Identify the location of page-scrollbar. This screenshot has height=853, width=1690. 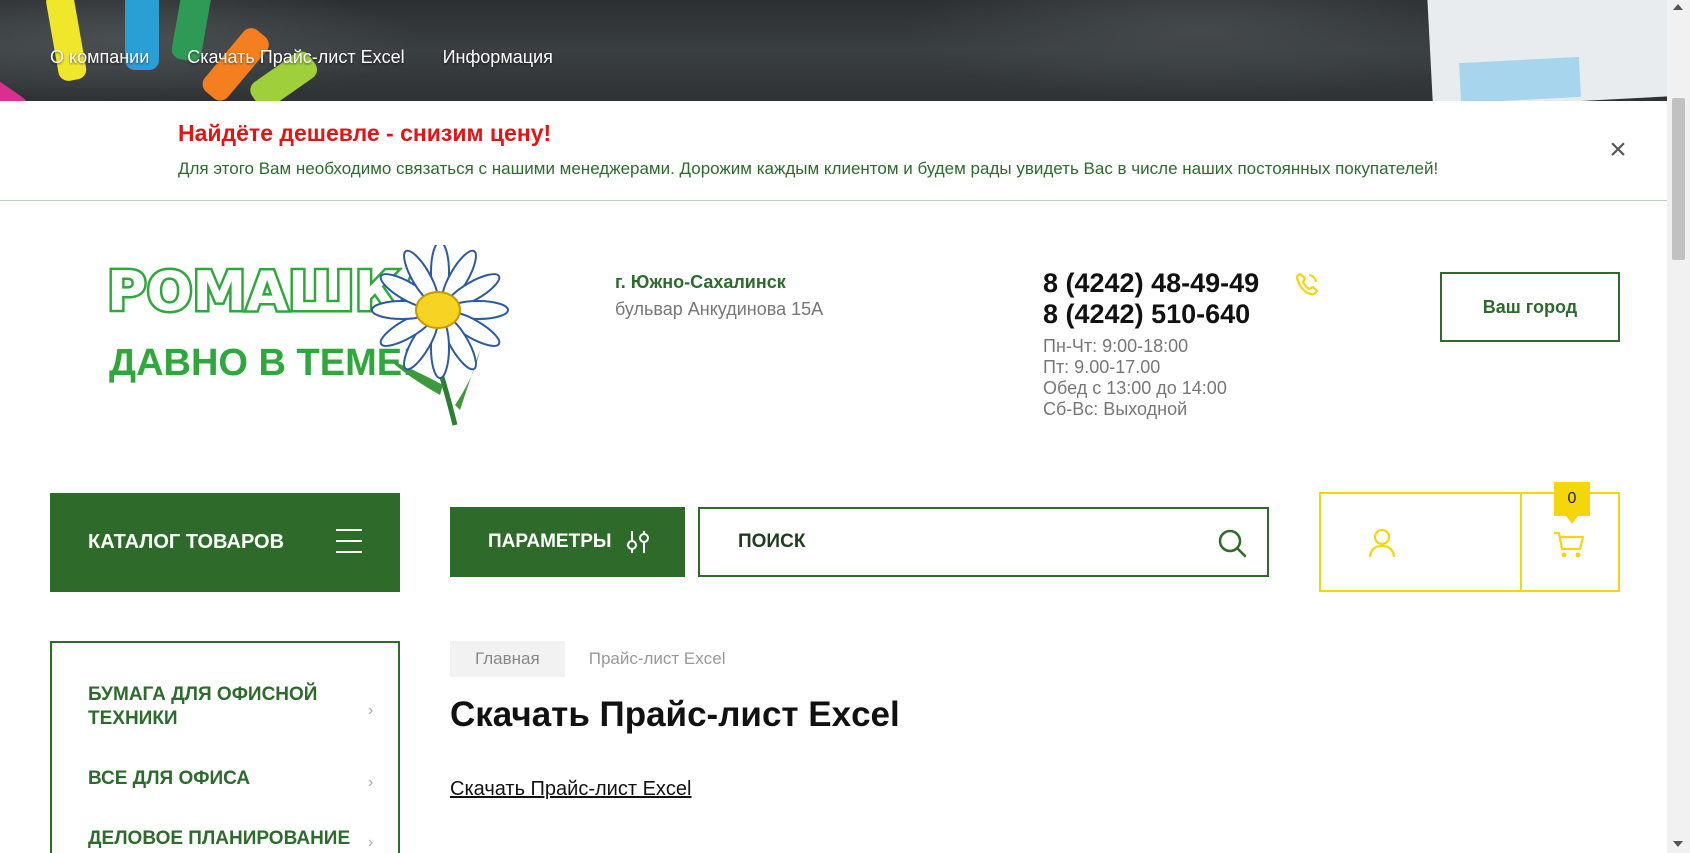
(1678, 426).